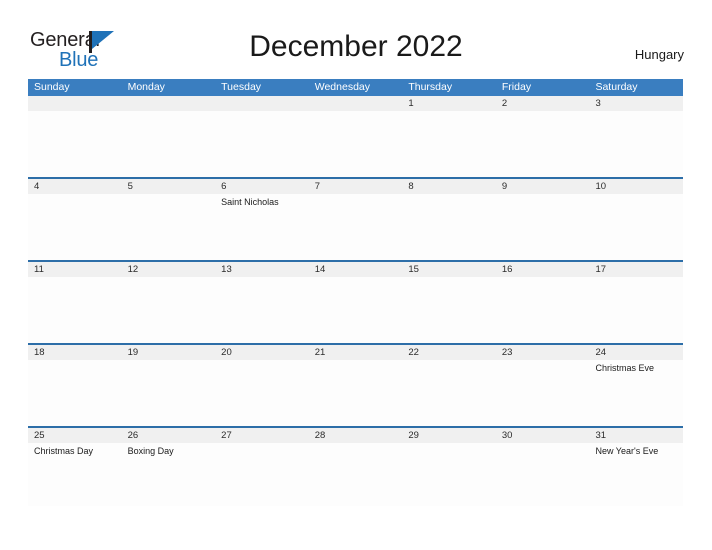 The image size is (712, 550). Describe the element at coordinates (241, 87) in the screenshot. I see `weekday-tuesday: Tuesday` at that location.